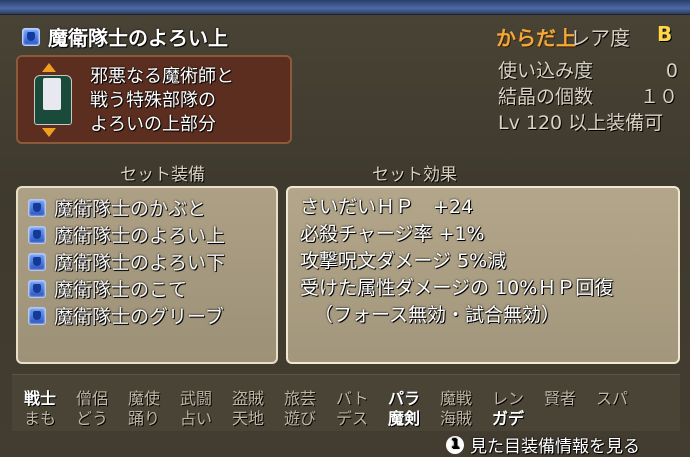  Describe the element at coordinates (248, 418) in the screenshot. I see `job-label: 天地` at that location.